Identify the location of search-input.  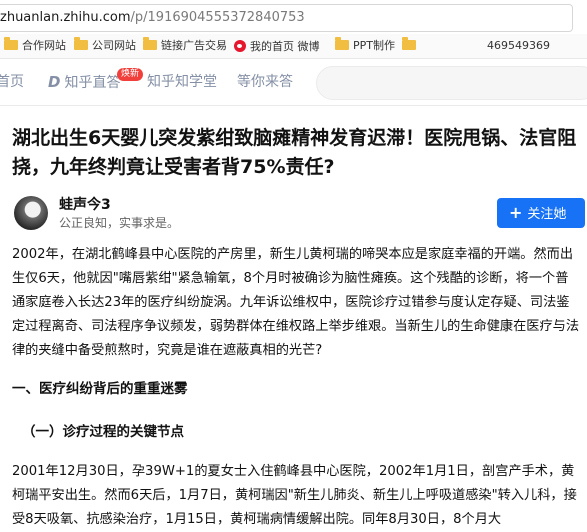
(451, 83).